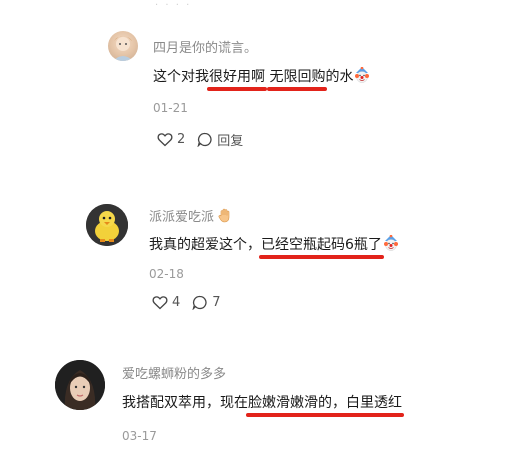 The image size is (522, 476). Describe the element at coordinates (174, 372) in the screenshot. I see `comment-username: 爱吃螺蛳粉的多多` at that location.